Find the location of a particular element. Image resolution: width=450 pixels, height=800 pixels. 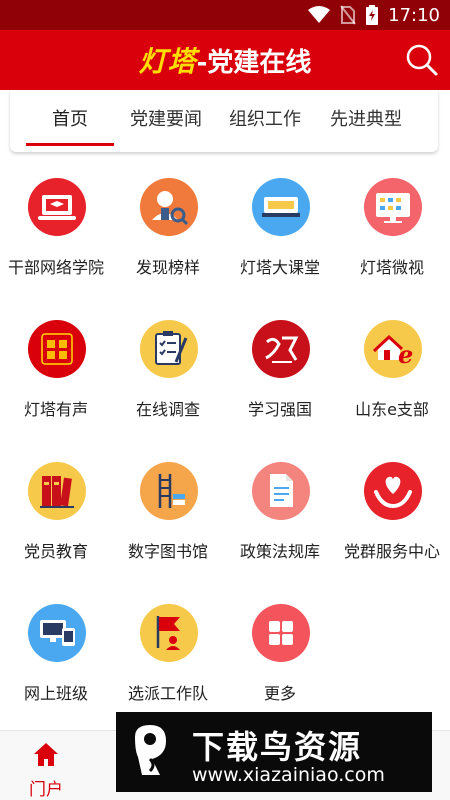

grid-item-label: 干部网络学院 is located at coordinates (55, 267).